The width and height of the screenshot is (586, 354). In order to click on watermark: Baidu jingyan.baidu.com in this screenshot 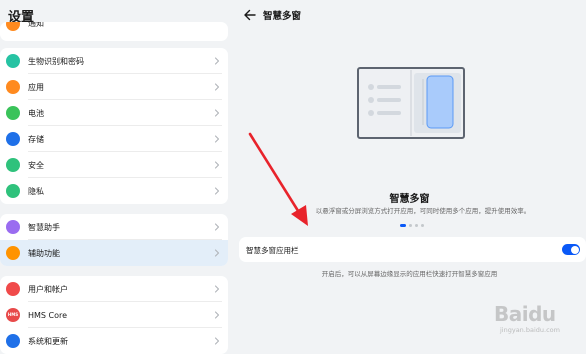, I will do `click(532, 325)`.